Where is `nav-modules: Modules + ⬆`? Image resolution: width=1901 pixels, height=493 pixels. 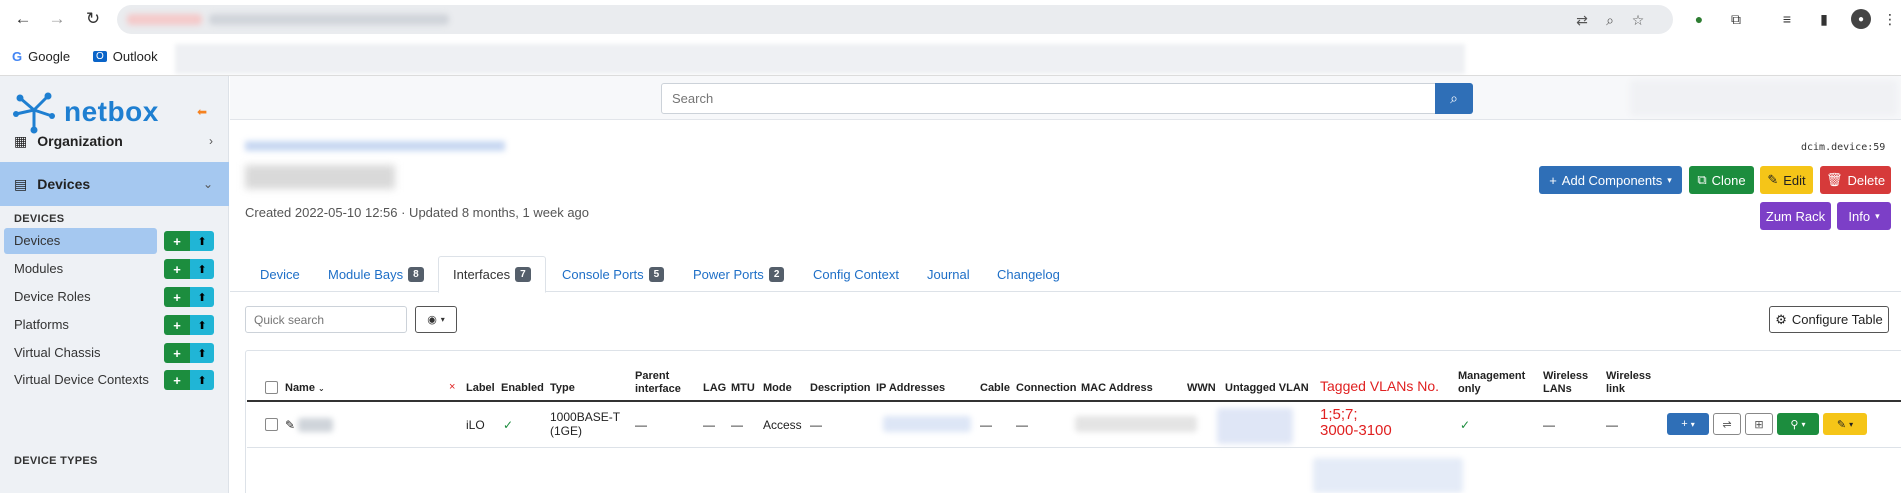
nav-modules: Modules + ⬆ is located at coordinates (114, 269).